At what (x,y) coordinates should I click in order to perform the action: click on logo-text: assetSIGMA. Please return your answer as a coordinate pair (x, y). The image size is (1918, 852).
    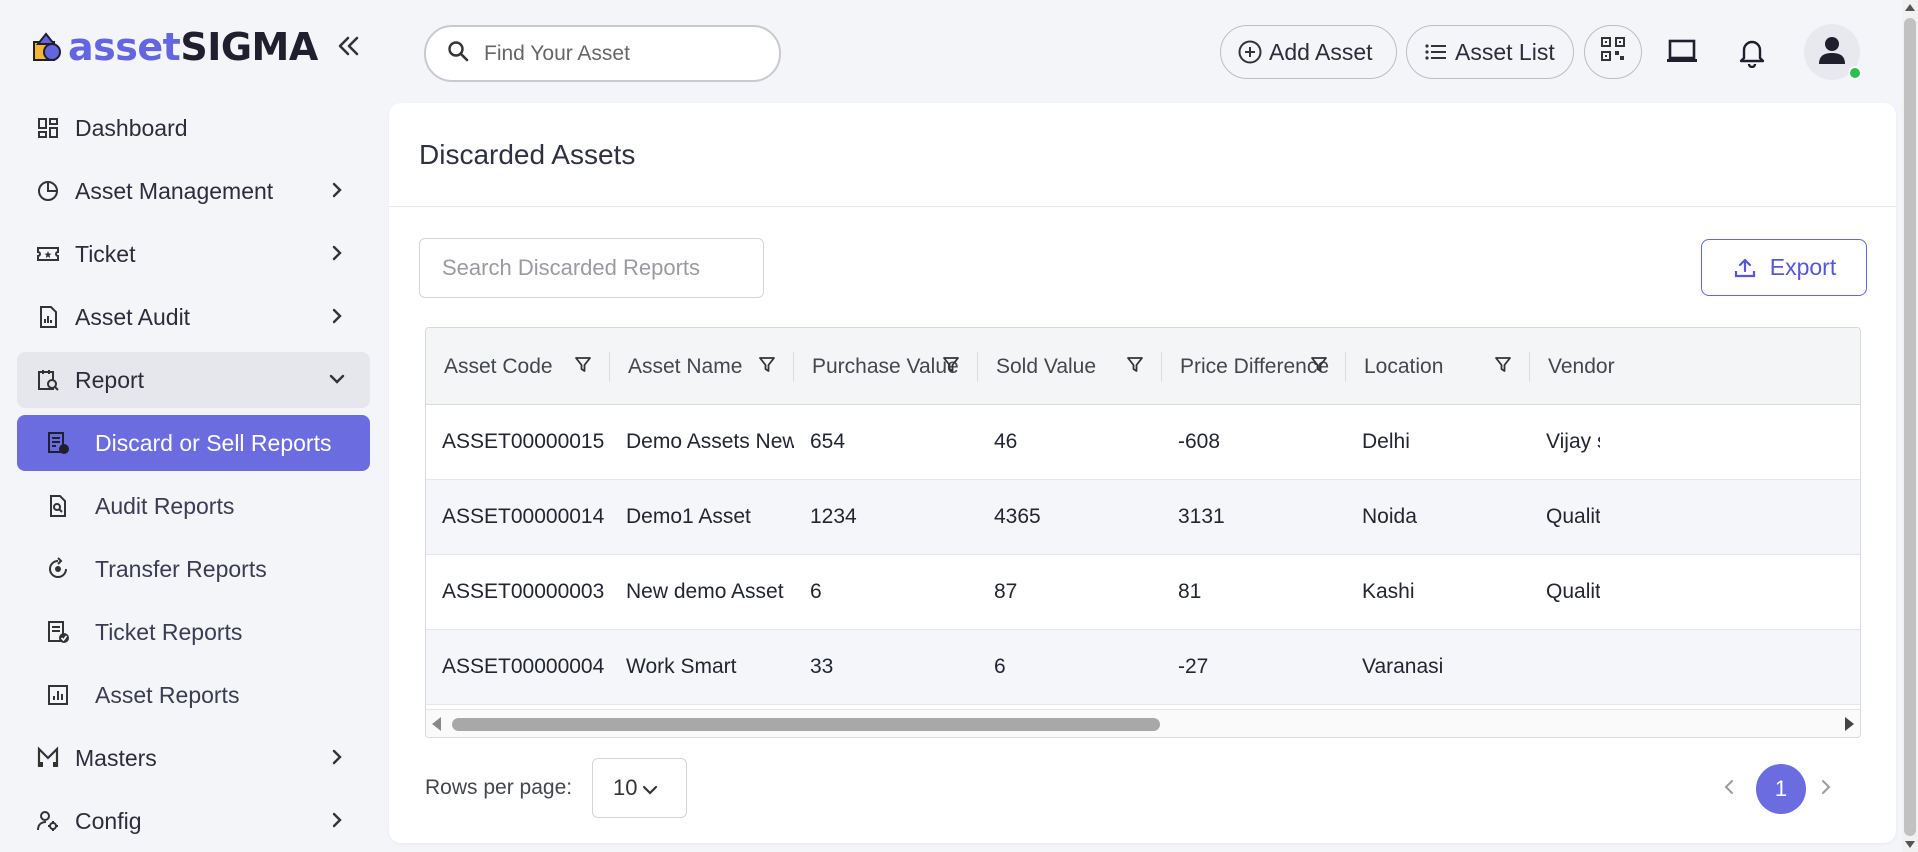
    Looking at the image, I should click on (193, 47).